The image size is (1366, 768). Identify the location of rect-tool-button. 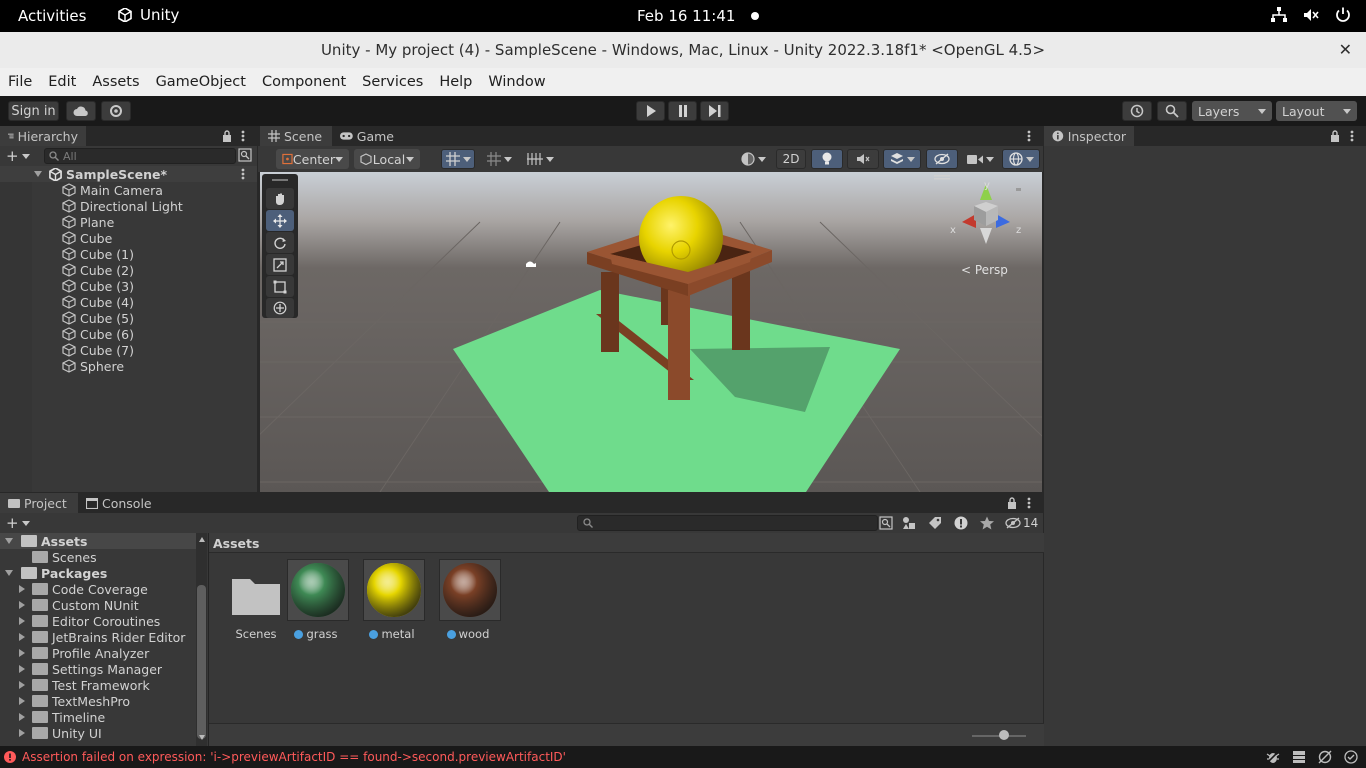
(280, 286).